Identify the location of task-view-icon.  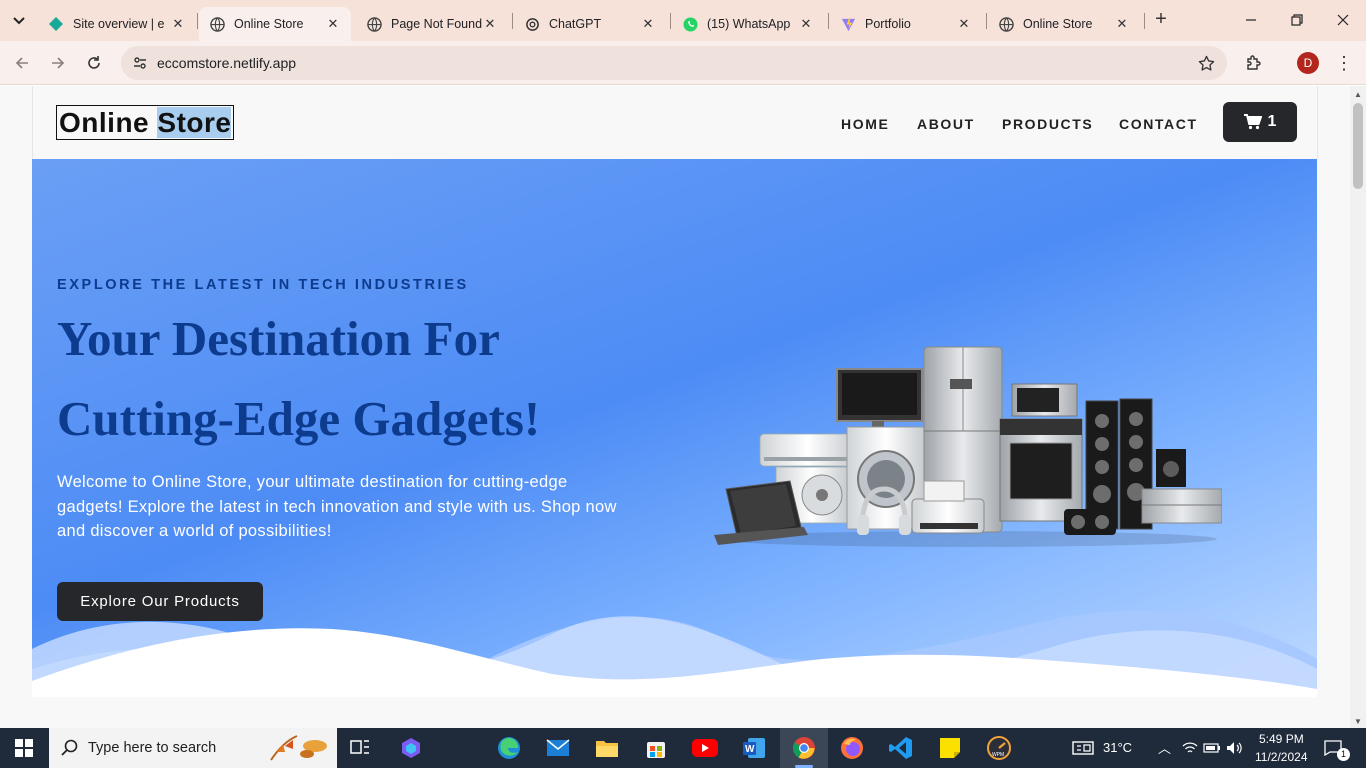
(360, 748).